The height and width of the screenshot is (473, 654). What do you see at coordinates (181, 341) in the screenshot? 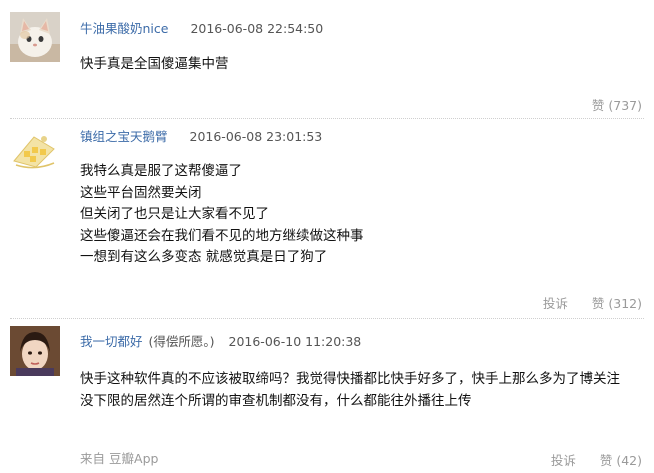
I see `user-signature: (得偿所愿。)` at bounding box center [181, 341].